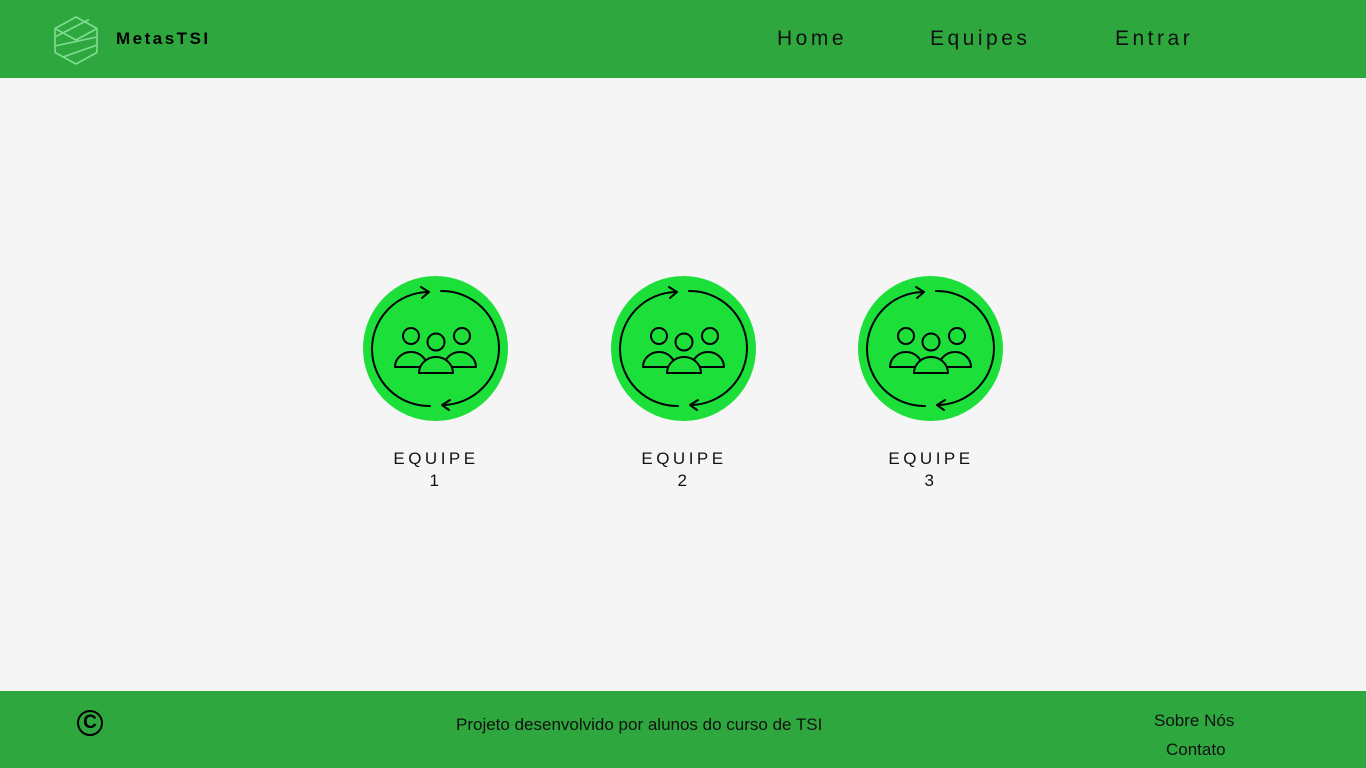 The width and height of the screenshot is (1366, 768). I want to click on copyright-icon: C, so click(90, 723).